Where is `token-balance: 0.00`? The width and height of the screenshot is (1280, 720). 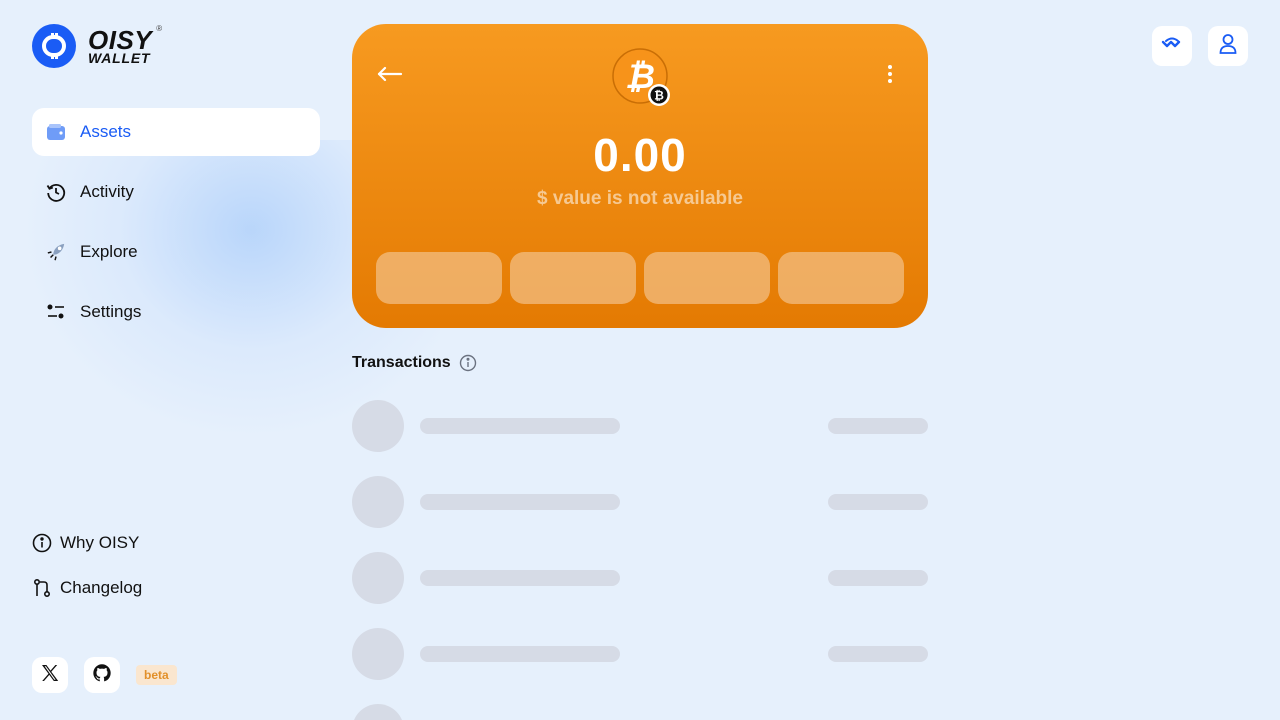
token-balance: 0.00 is located at coordinates (640, 155).